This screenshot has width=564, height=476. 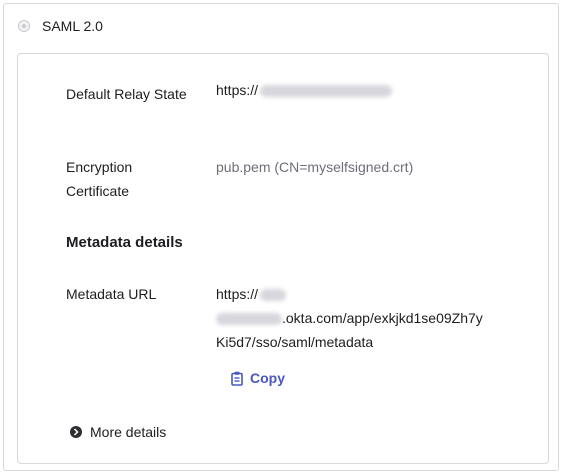 I want to click on more-details-toggle: More details, so click(x=118, y=432).